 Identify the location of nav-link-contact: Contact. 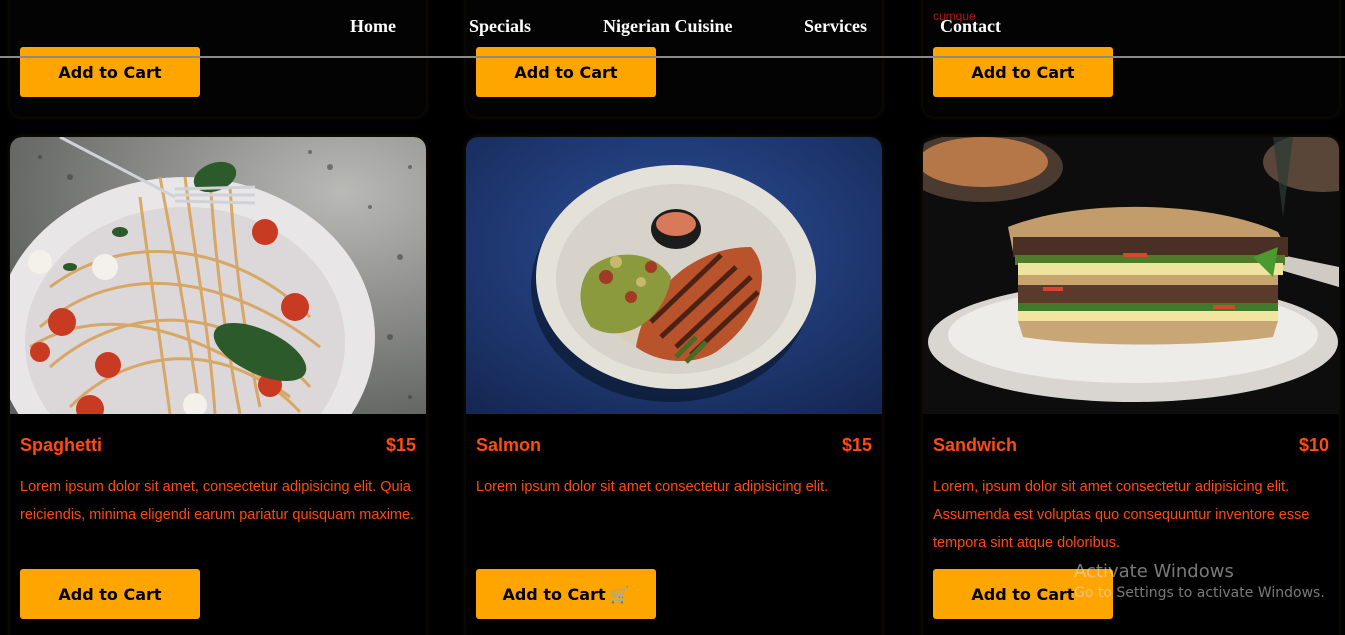
(970, 26).